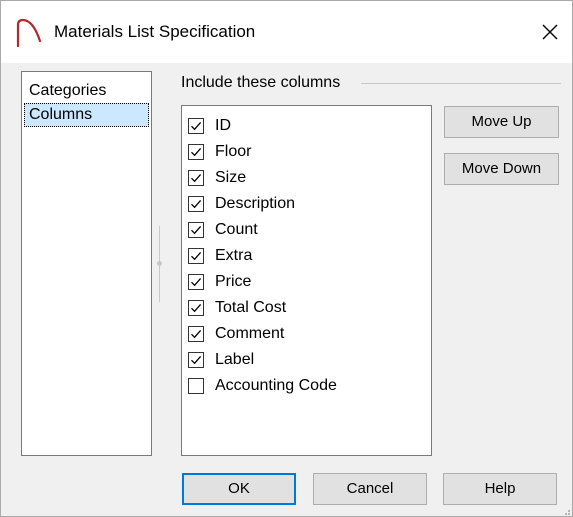  What do you see at coordinates (234, 255) in the screenshot?
I see `column-label: Extra` at bounding box center [234, 255].